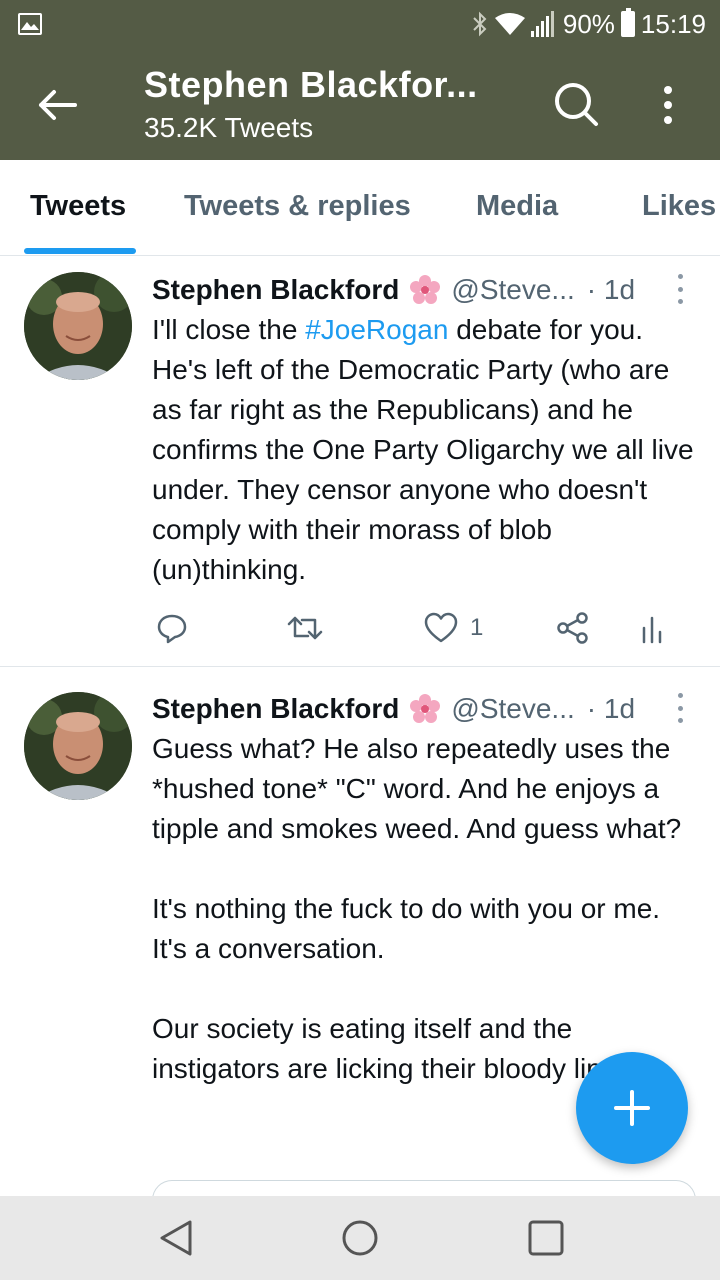 The image size is (720, 1280). Describe the element at coordinates (546, 1238) in the screenshot. I see `recents-square-icon` at that location.